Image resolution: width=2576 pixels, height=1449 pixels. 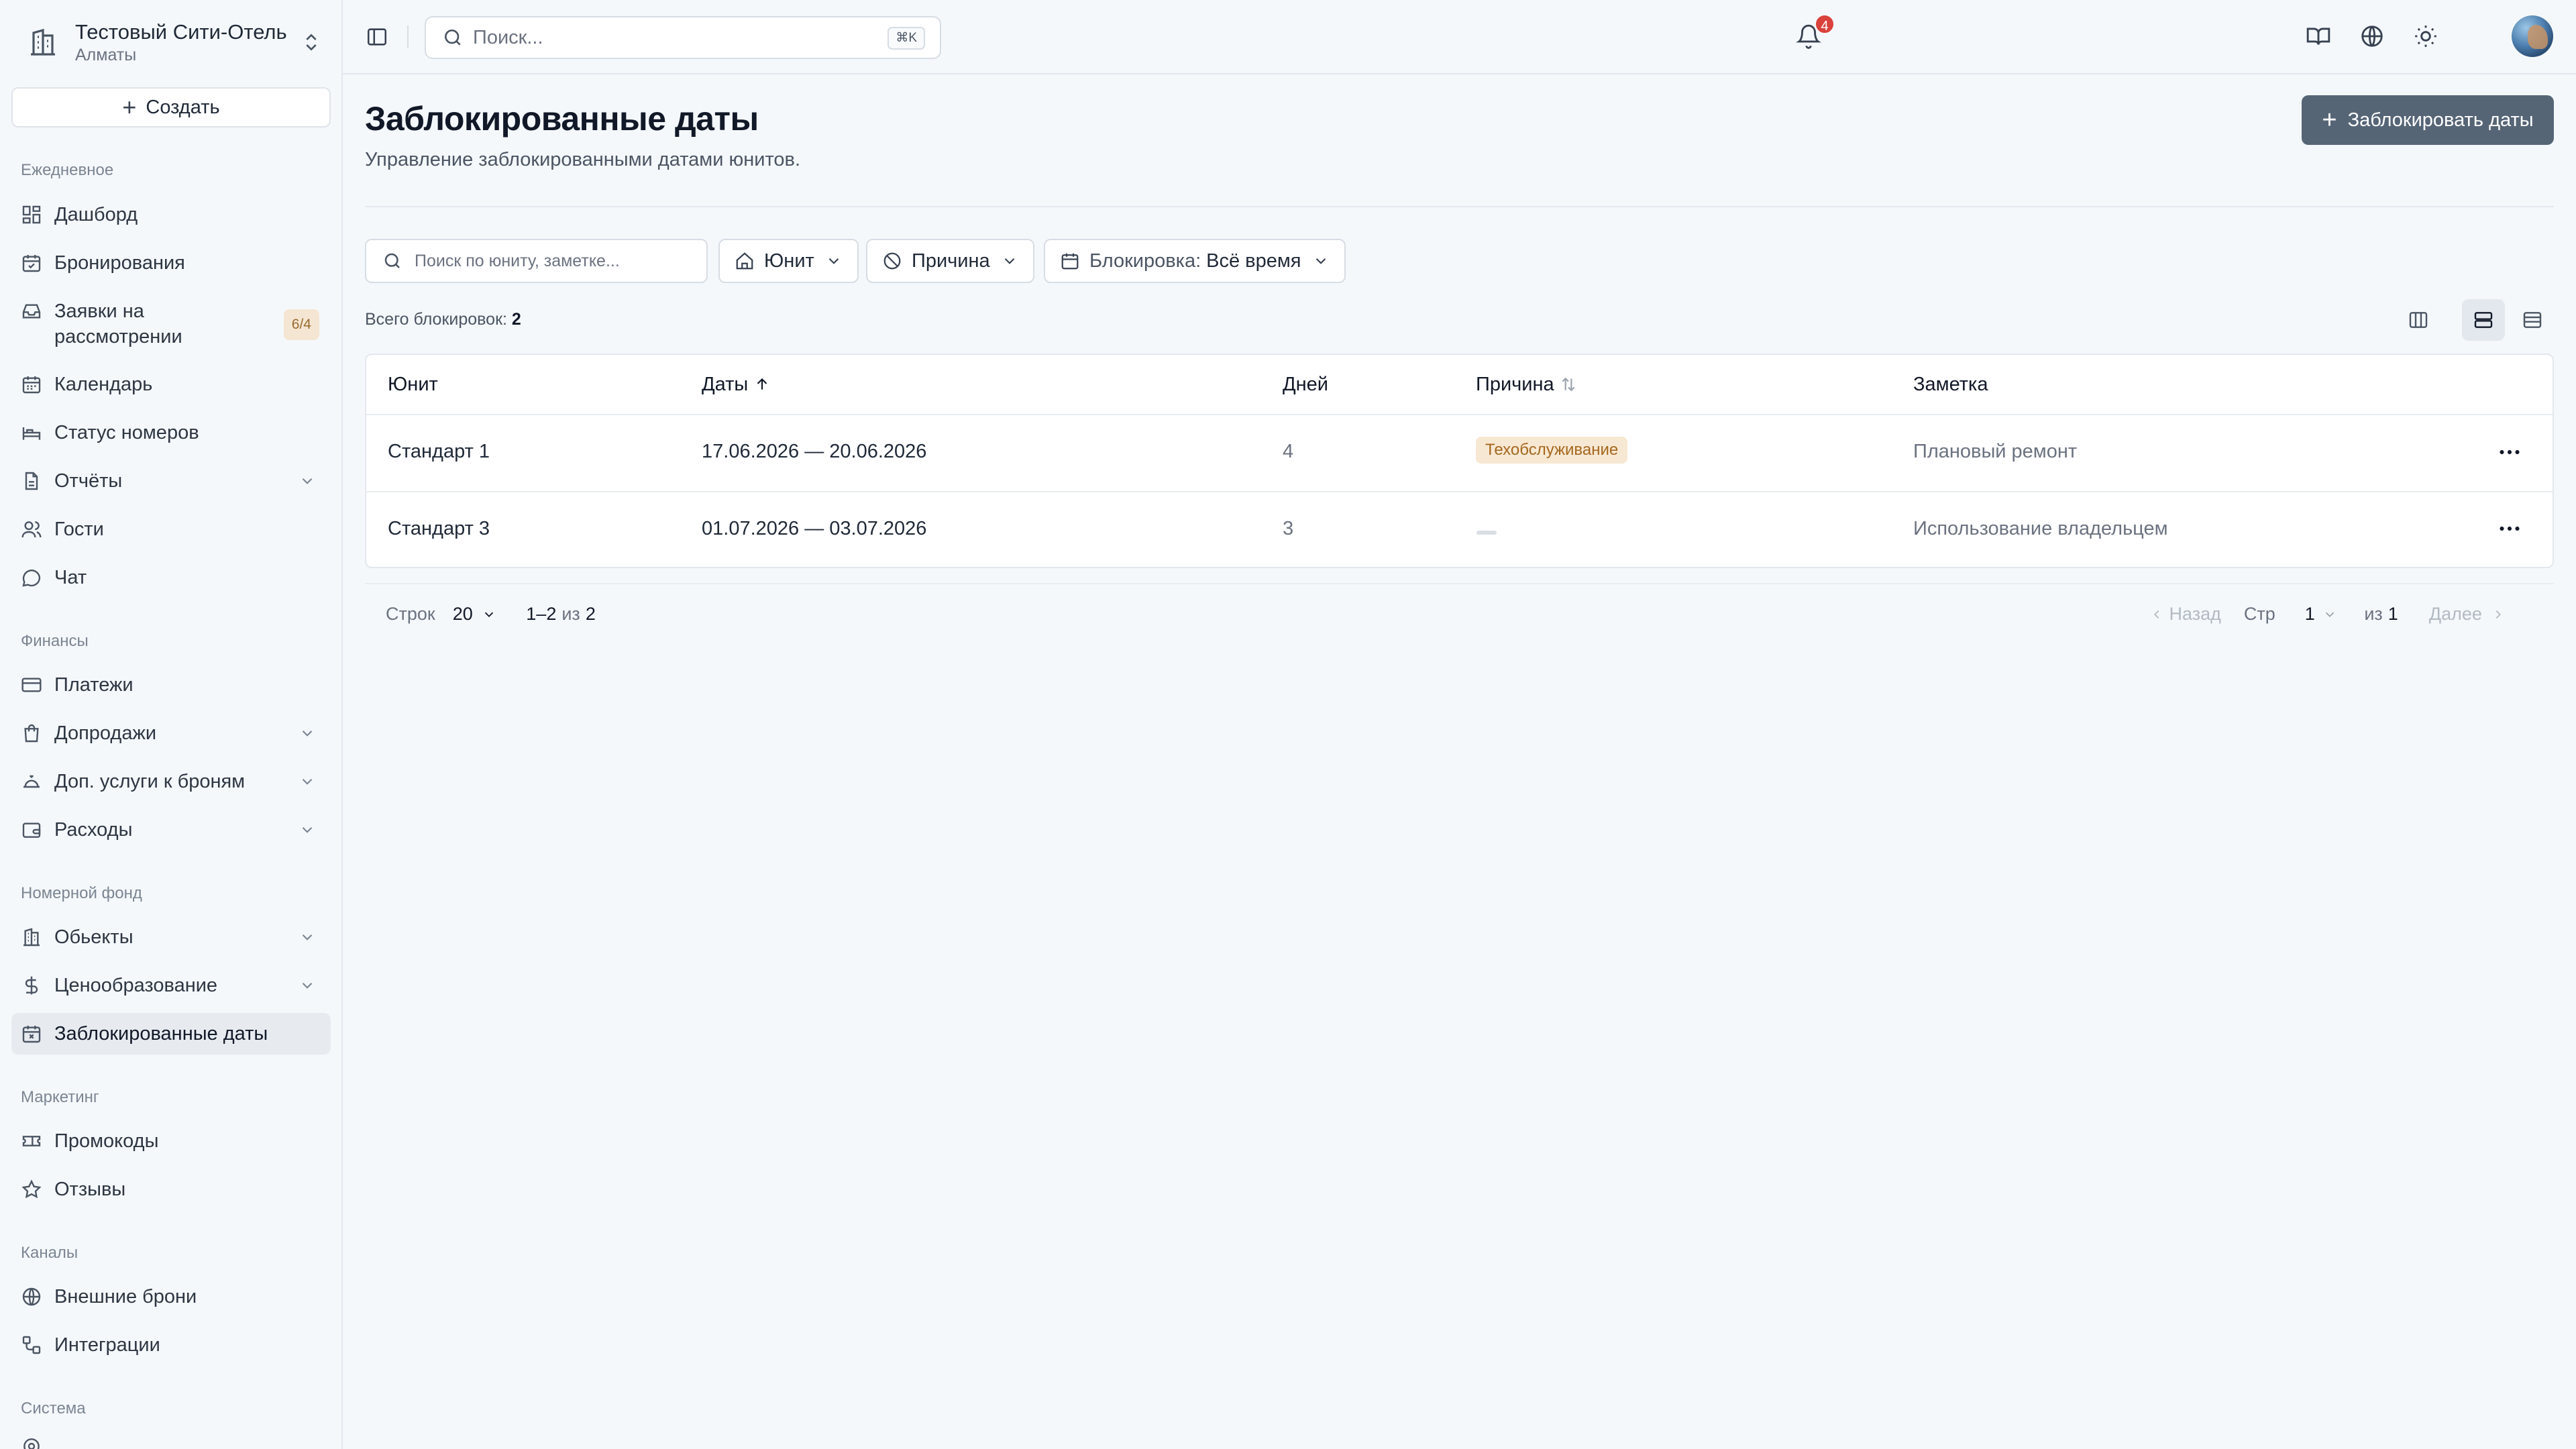 What do you see at coordinates (2418, 320) in the screenshot?
I see `columns-view-button` at bounding box center [2418, 320].